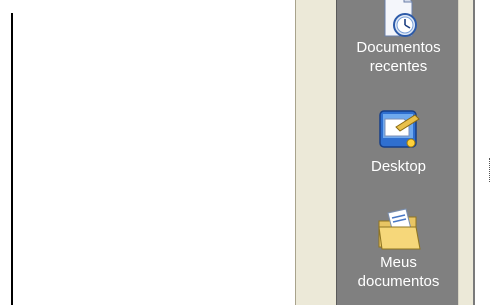  Describe the element at coordinates (398, 38) in the screenshot. I see `places-item-recent-documents: Documentos recentes` at that location.